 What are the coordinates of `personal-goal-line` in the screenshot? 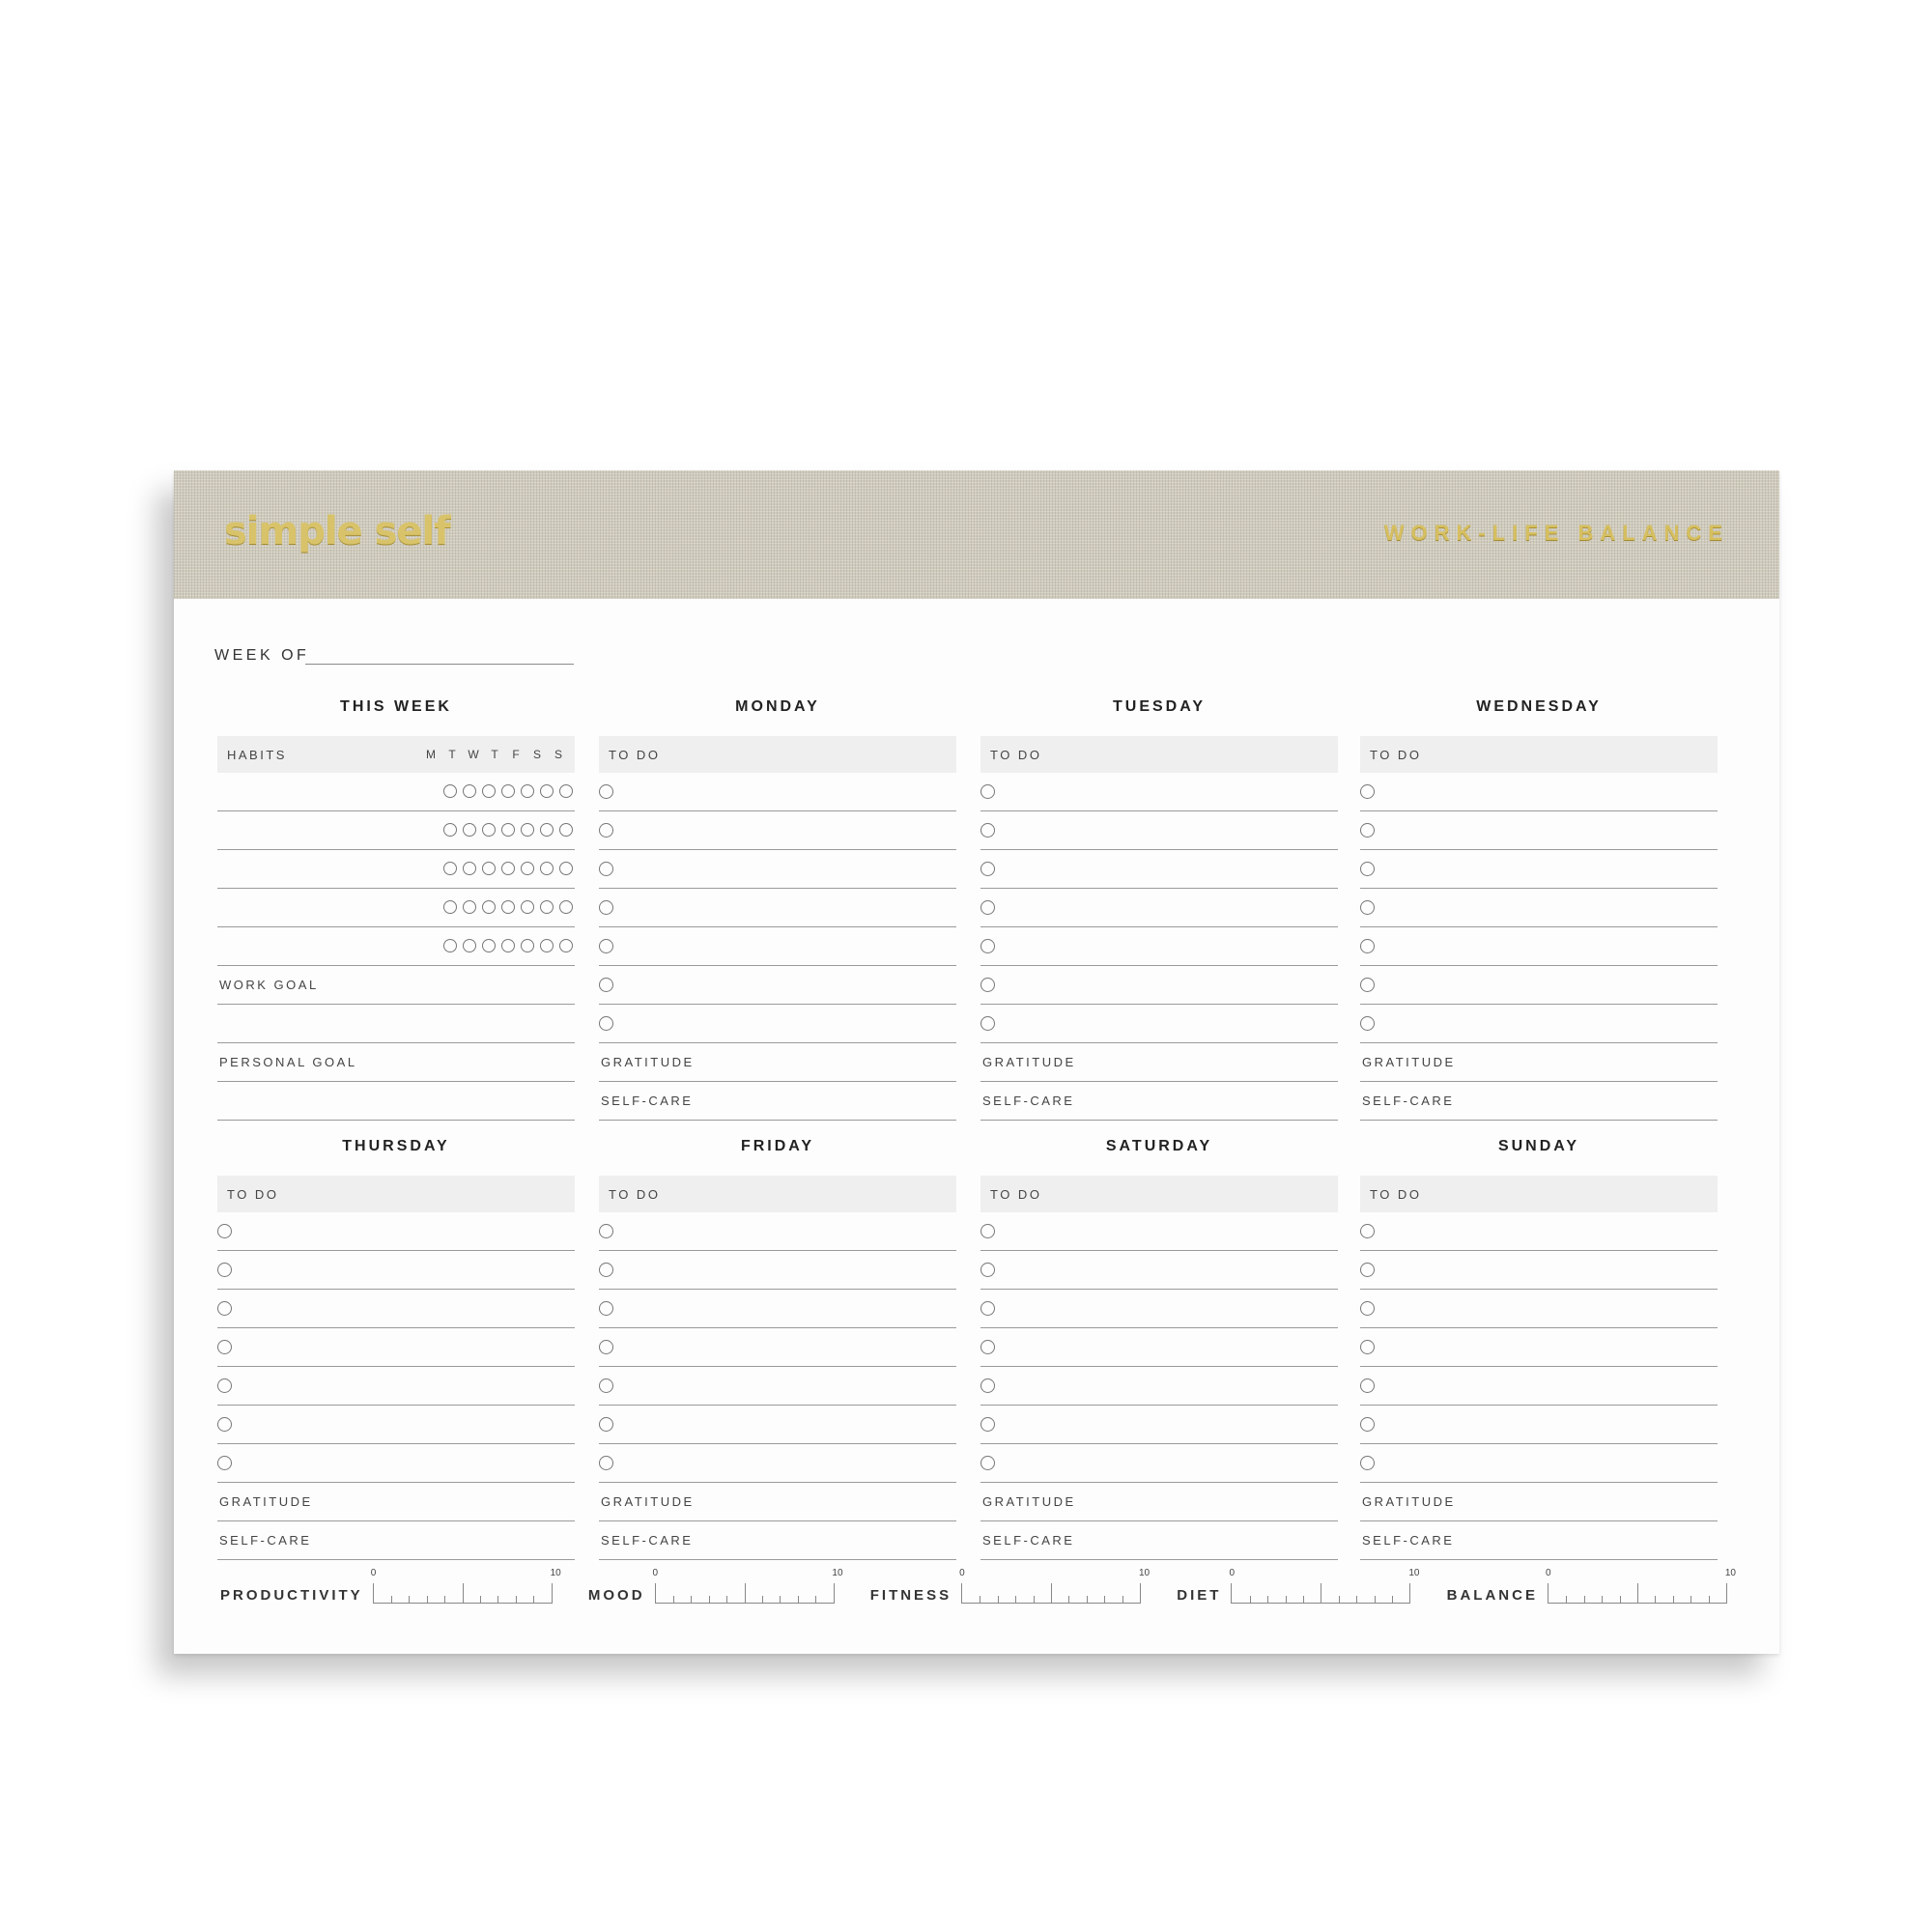 It's located at (396, 1101).